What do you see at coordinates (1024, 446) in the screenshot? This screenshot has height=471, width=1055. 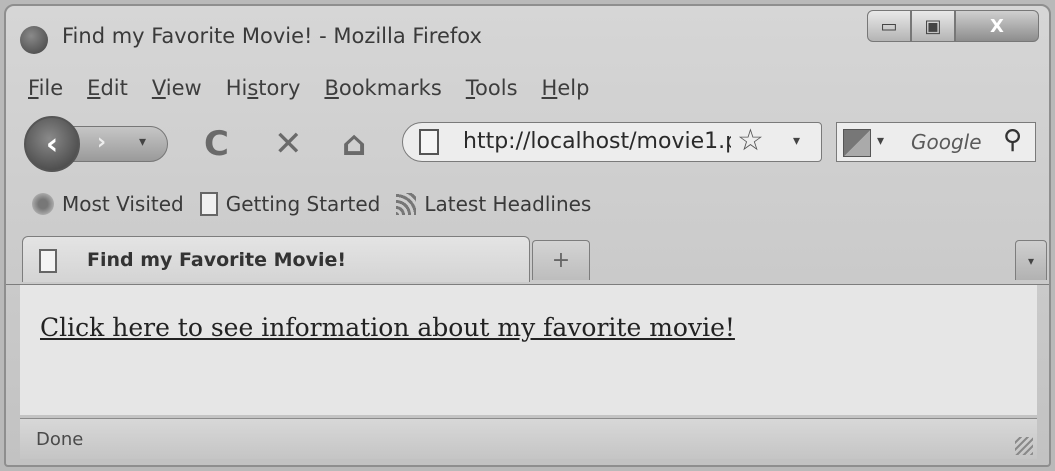 I see `resize-grip-icon` at bounding box center [1024, 446].